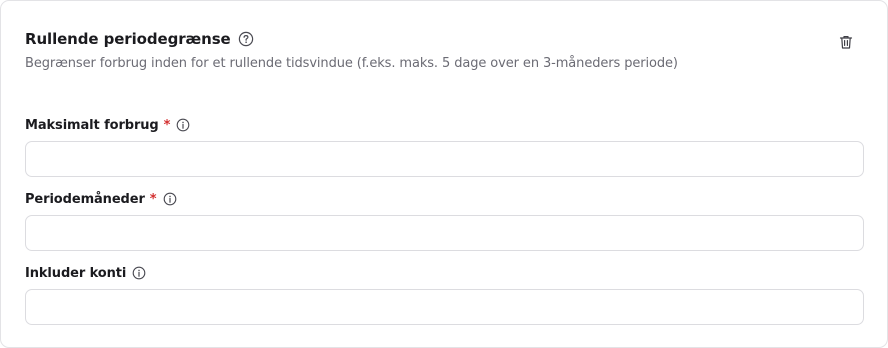  I want to click on trash-icon, so click(846, 44).